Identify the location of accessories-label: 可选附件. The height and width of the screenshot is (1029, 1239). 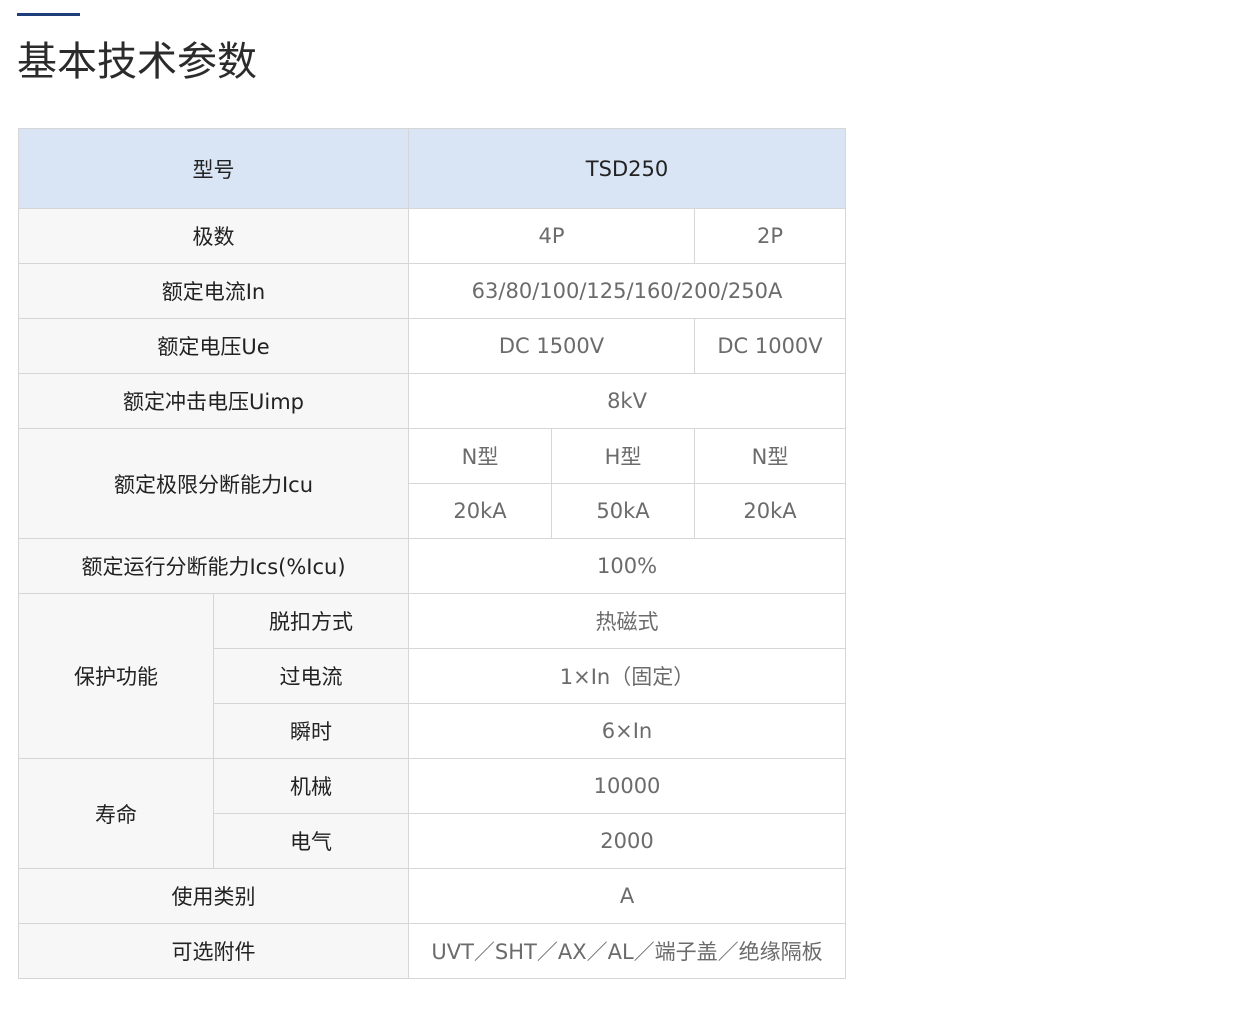
(213, 951).